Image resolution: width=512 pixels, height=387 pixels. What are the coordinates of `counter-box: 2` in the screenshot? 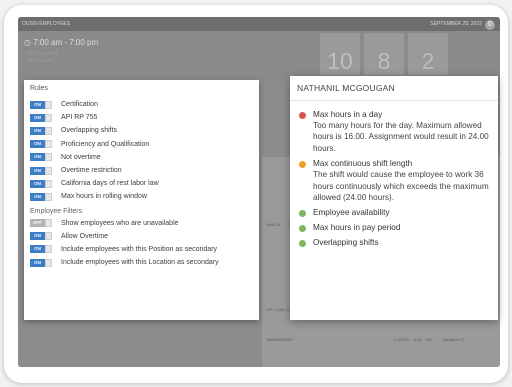 It's located at (428, 54).